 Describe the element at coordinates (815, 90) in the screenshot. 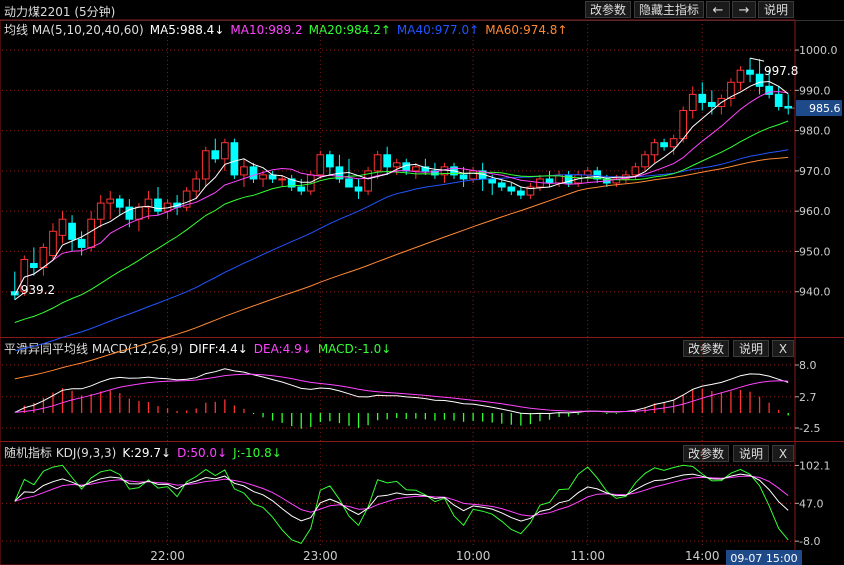

I see `ytick-label: 990.0` at that location.